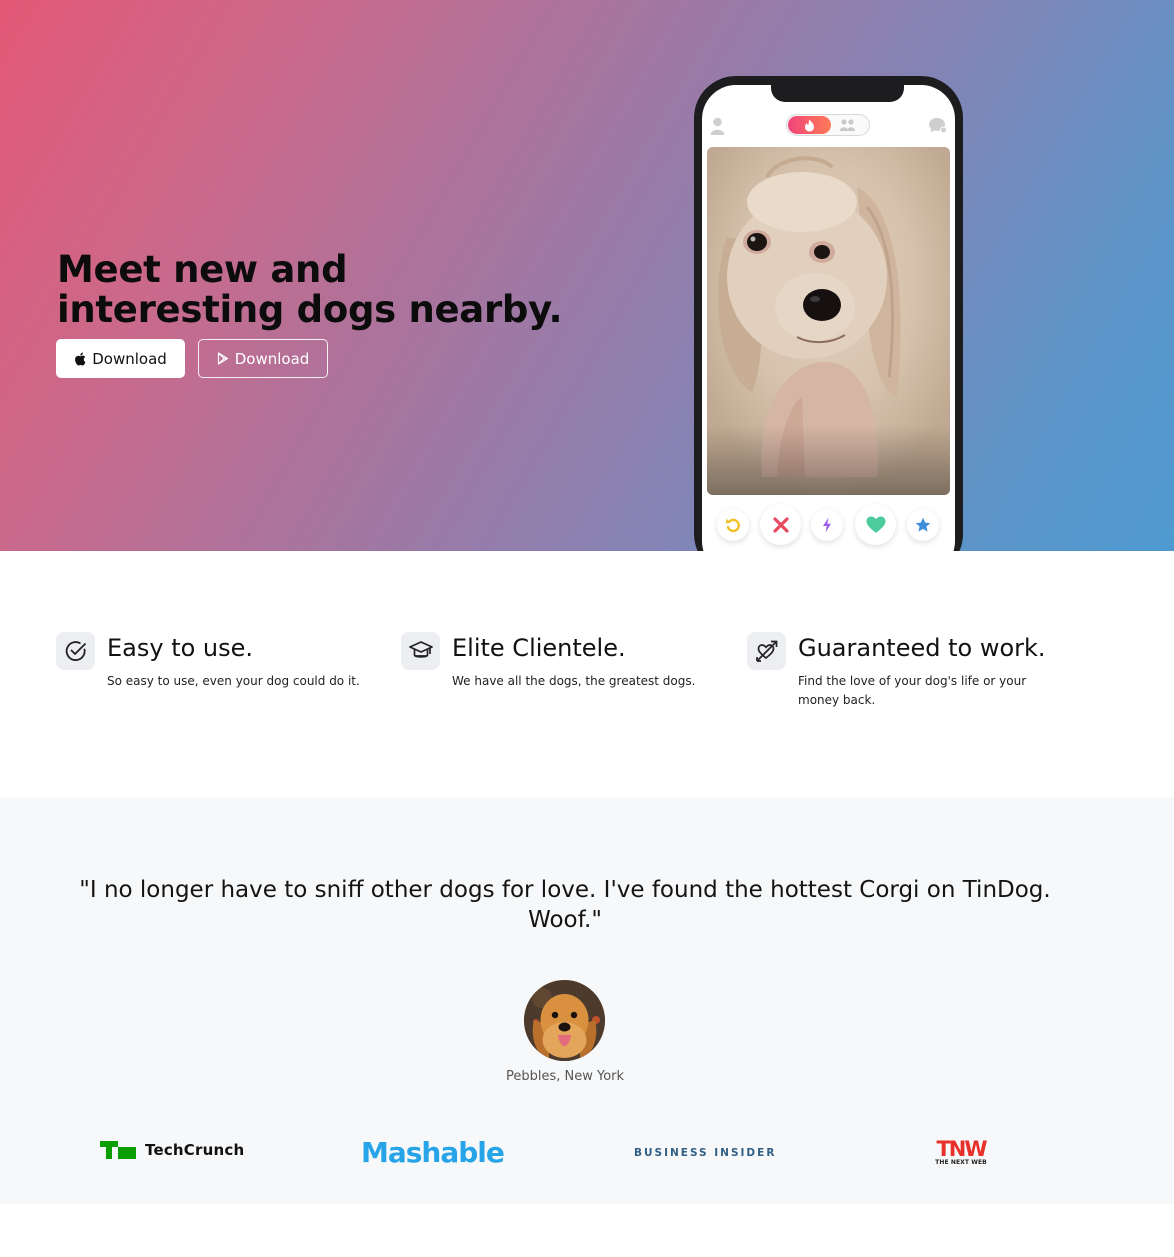  Describe the element at coordinates (118, 1150) in the screenshot. I see `techcrunch-mark-icon` at that location.